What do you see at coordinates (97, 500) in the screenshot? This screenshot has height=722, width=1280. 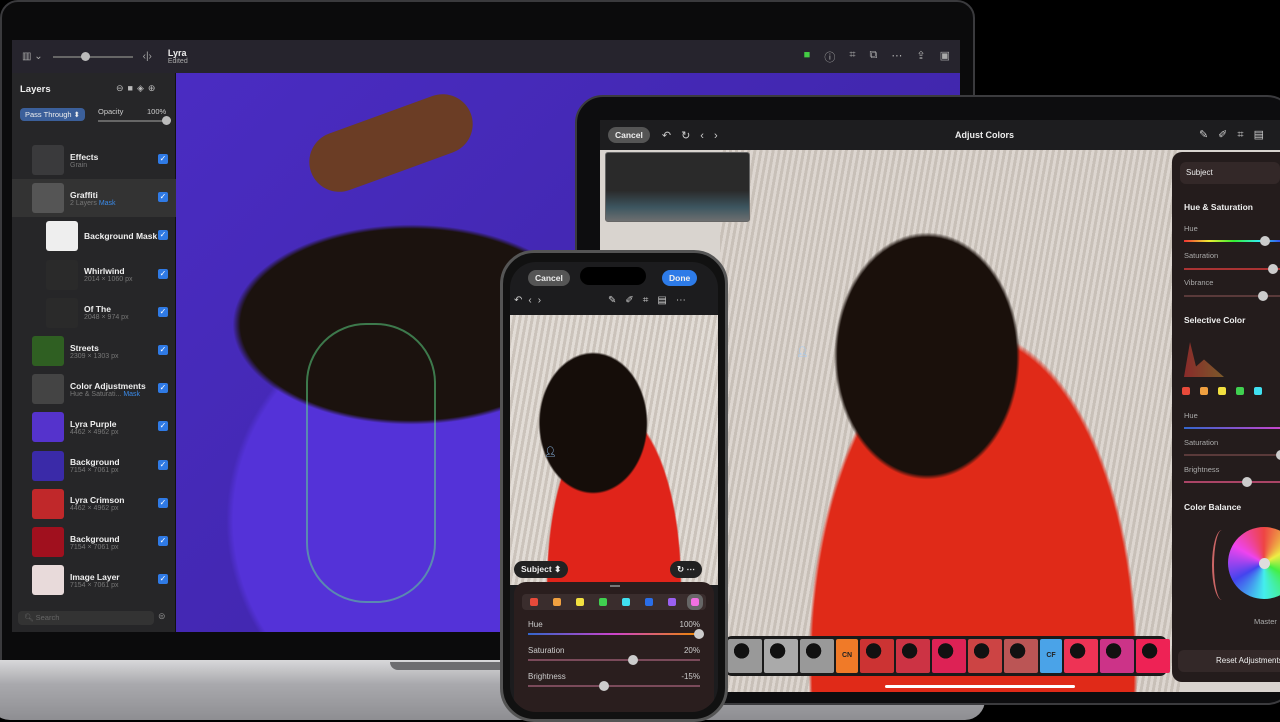 I see `layer-name: Lyra Crimson` at bounding box center [97, 500].